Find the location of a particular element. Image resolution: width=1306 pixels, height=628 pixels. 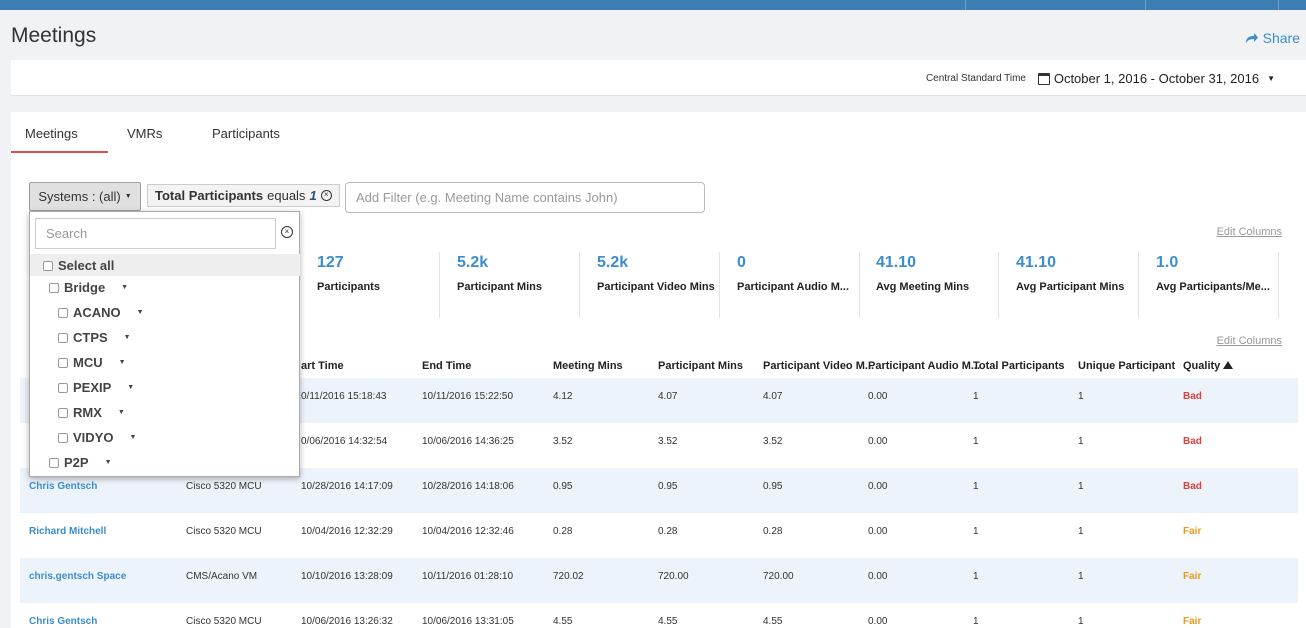

option-p2p: P2P ▼ is located at coordinates (80, 462).